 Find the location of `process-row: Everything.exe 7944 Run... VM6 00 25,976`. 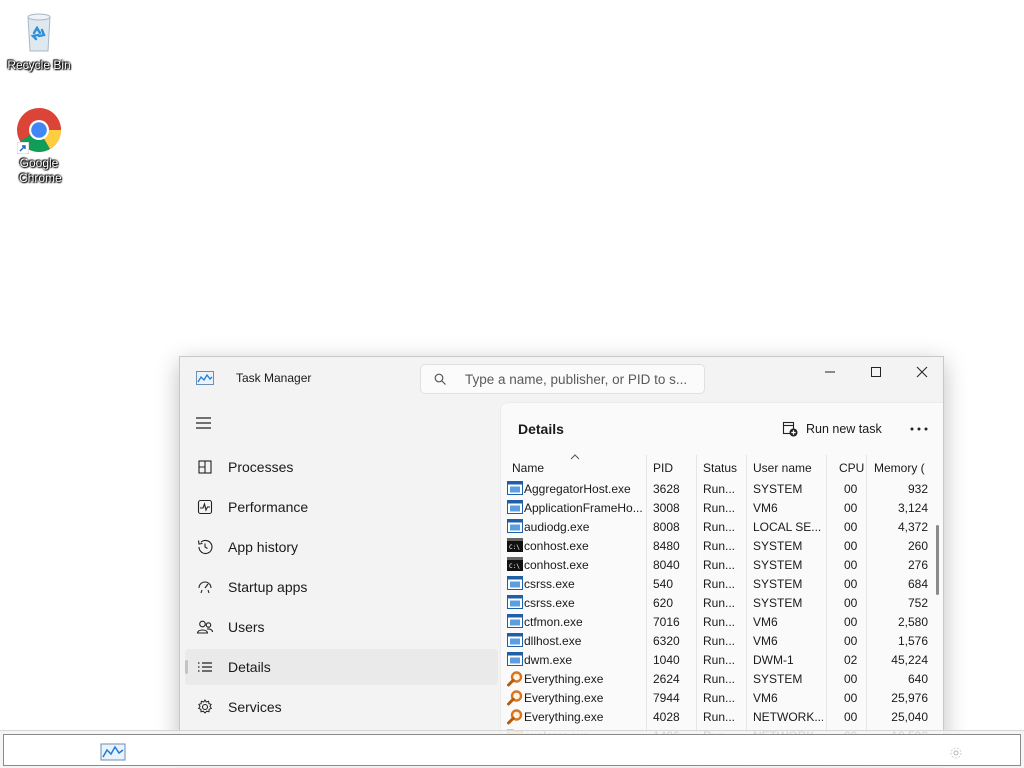

process-row: Everything.exe 7944 Run... VM6 00 25,976 is located at coordinates (717, 697).